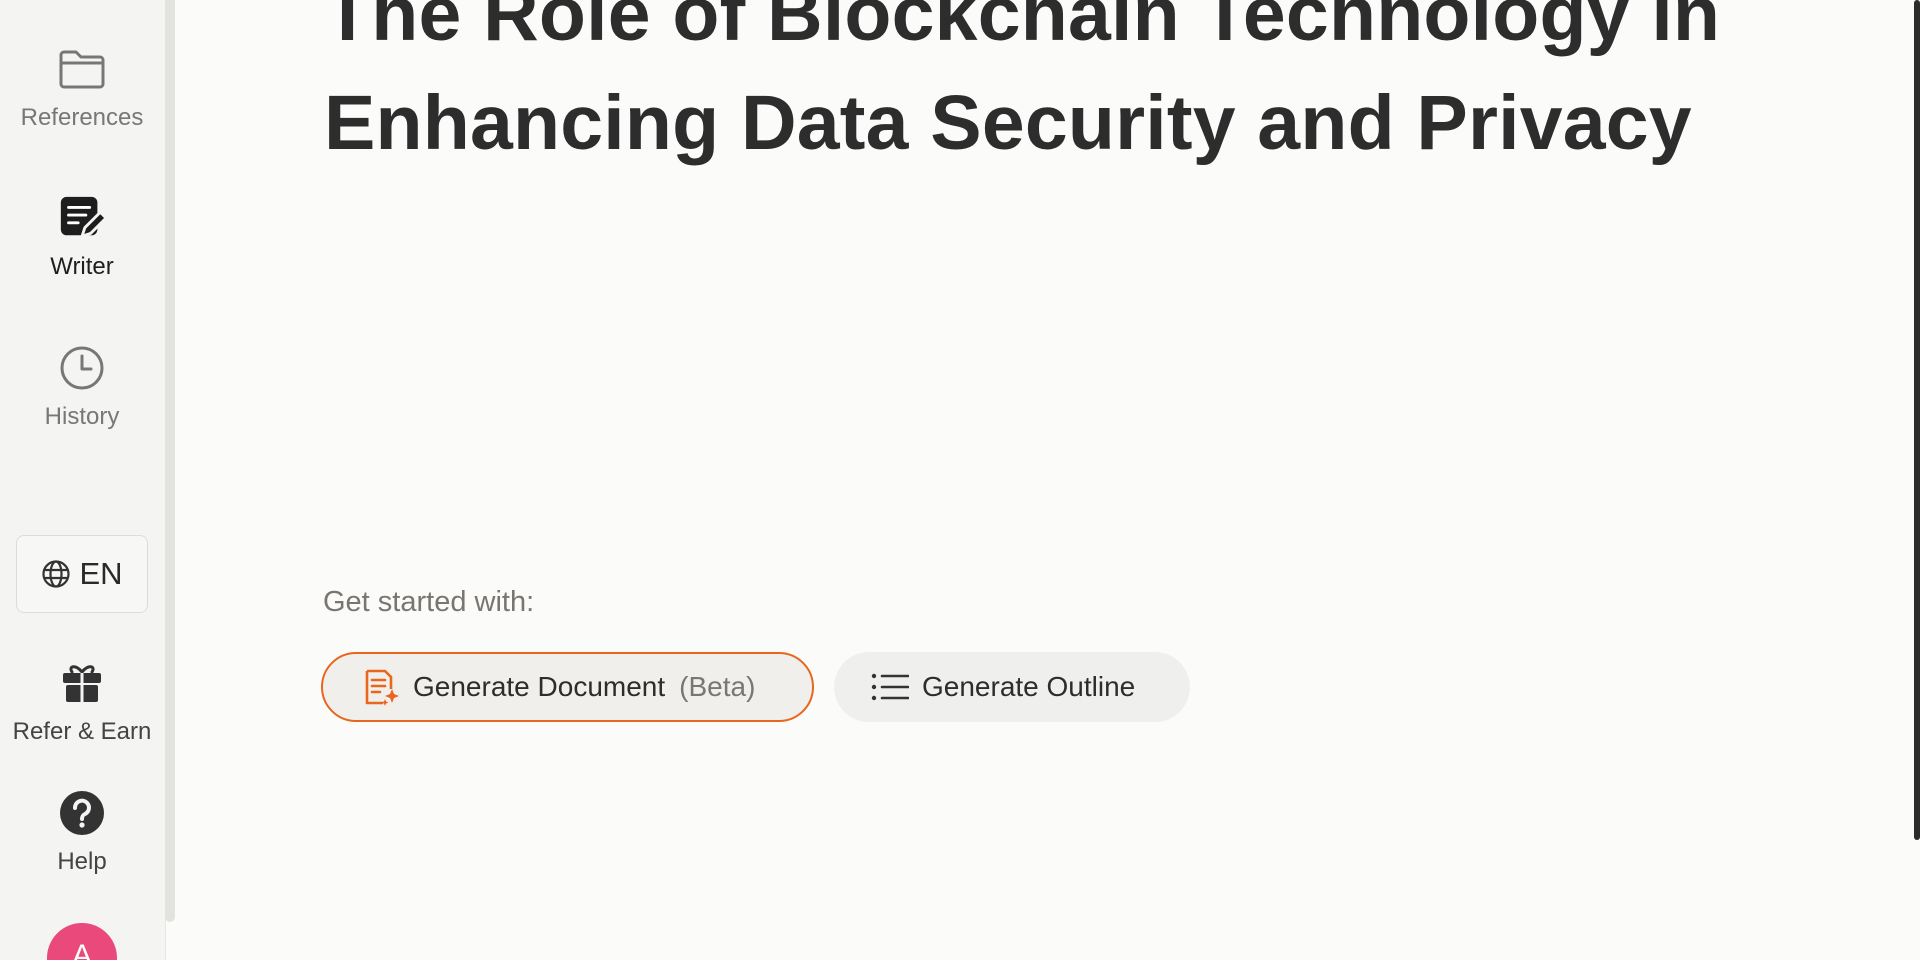  What do you see at coordinates (82, 416) in the screenshot?
I see `sidebar-item-label: History` at bounding box center [82, 416].